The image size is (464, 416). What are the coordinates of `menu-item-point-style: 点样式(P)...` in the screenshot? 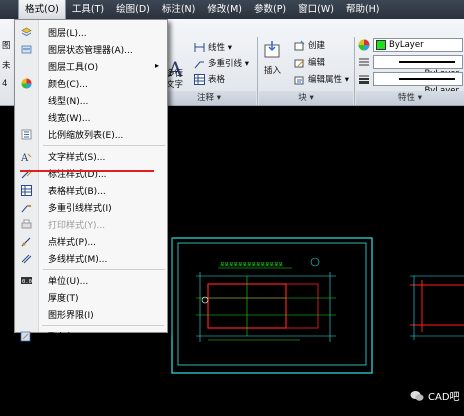 It's located at (91, 241).